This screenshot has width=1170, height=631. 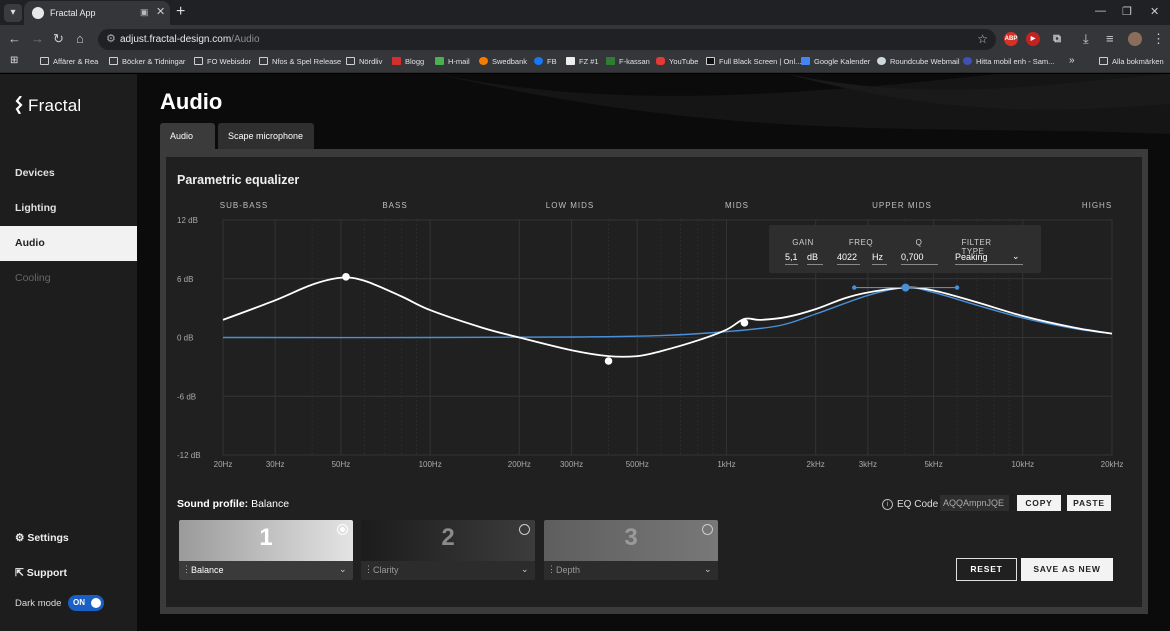 I want to click on bookmark-item: H-mail, so click(x=452, y=61).